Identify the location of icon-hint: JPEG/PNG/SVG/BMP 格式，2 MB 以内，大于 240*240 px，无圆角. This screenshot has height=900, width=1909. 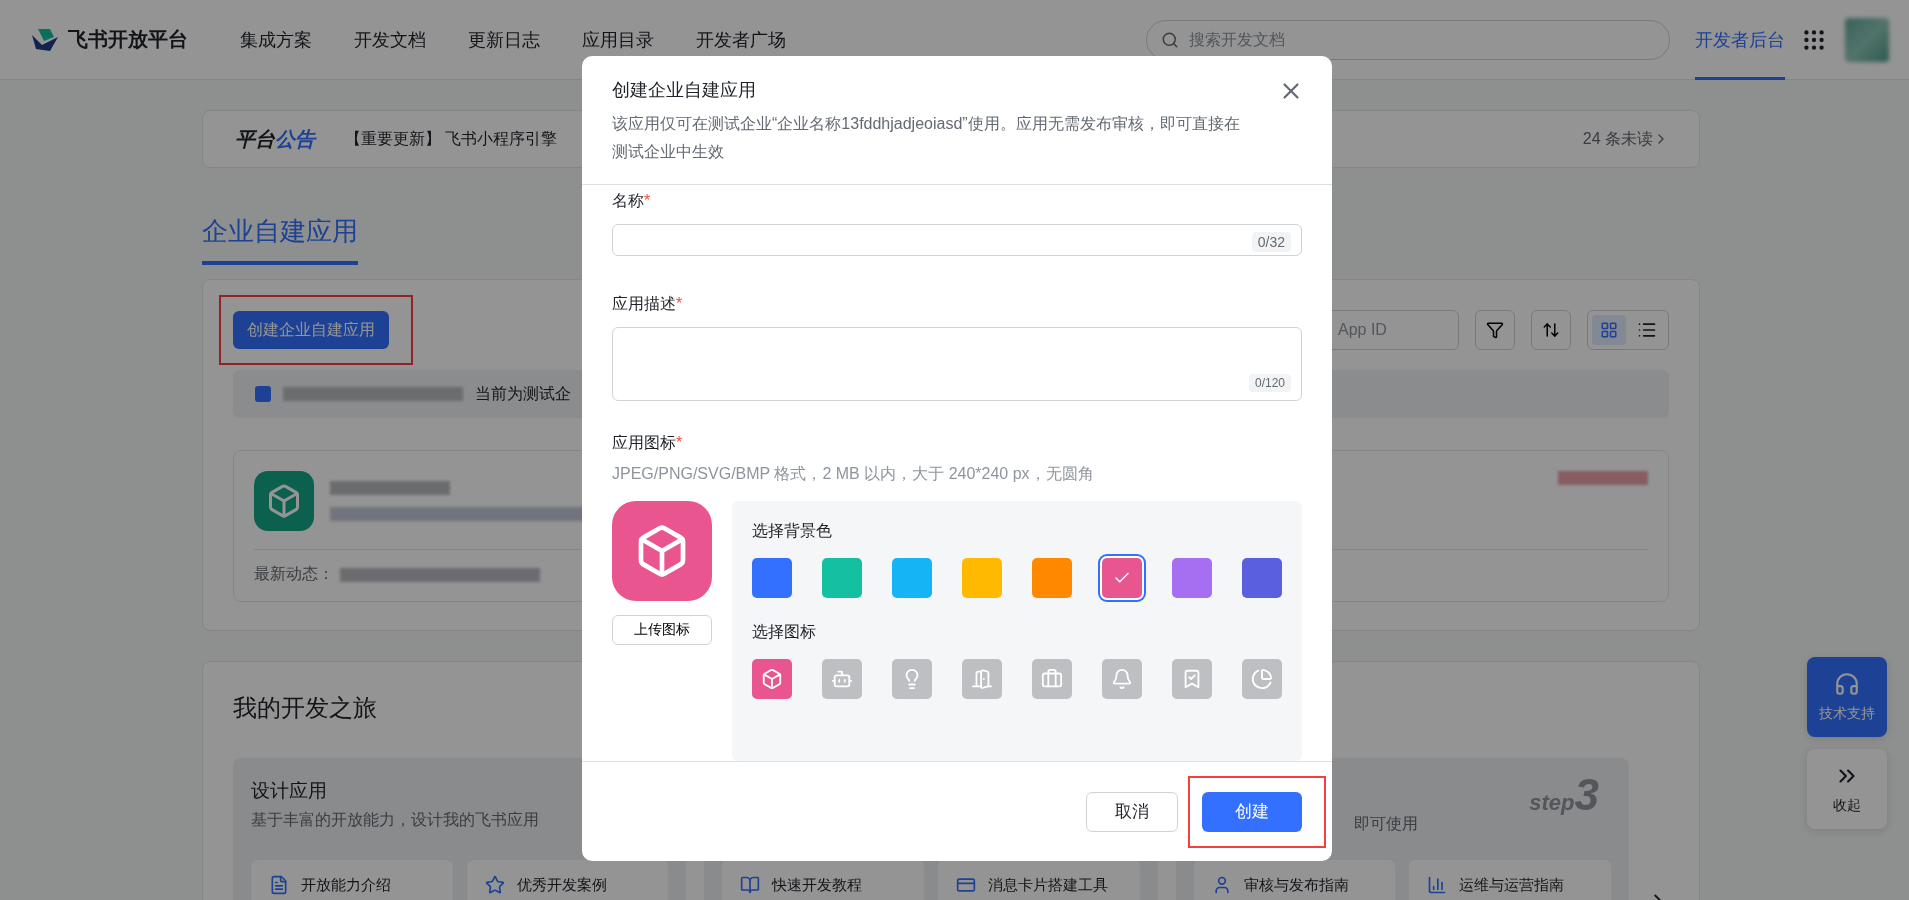
(853, 474).